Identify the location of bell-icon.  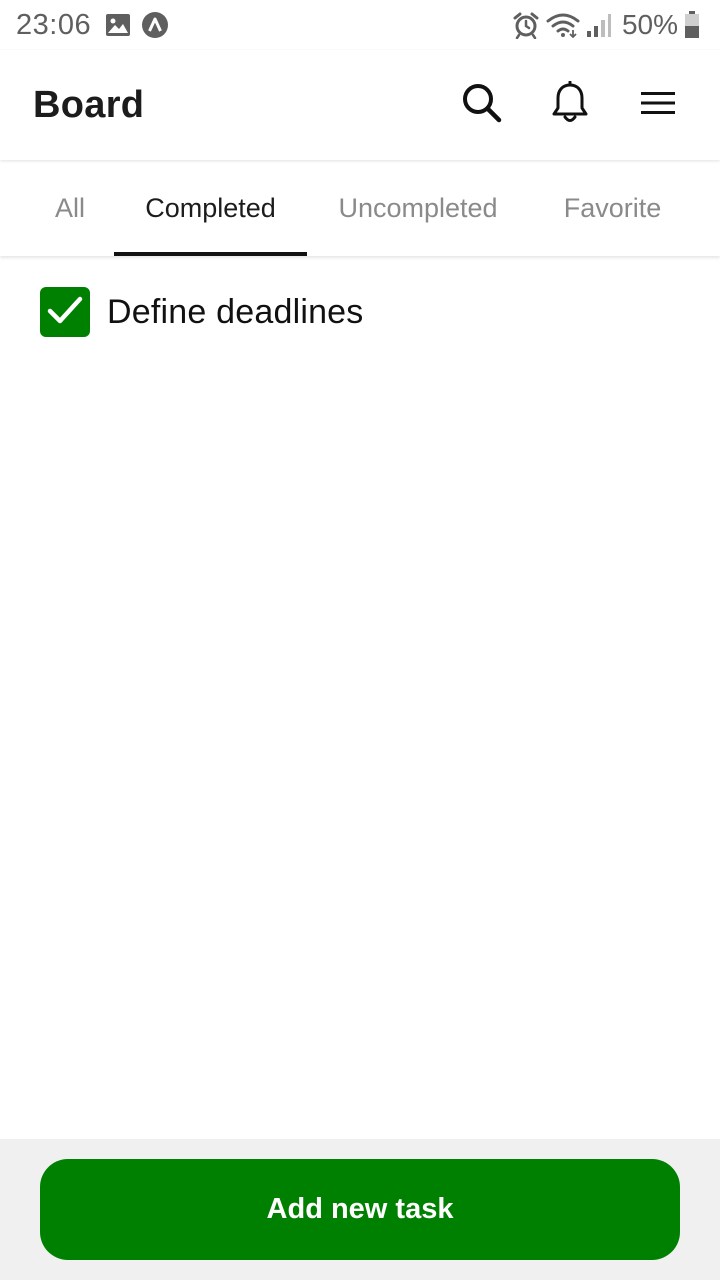
(570, 105).